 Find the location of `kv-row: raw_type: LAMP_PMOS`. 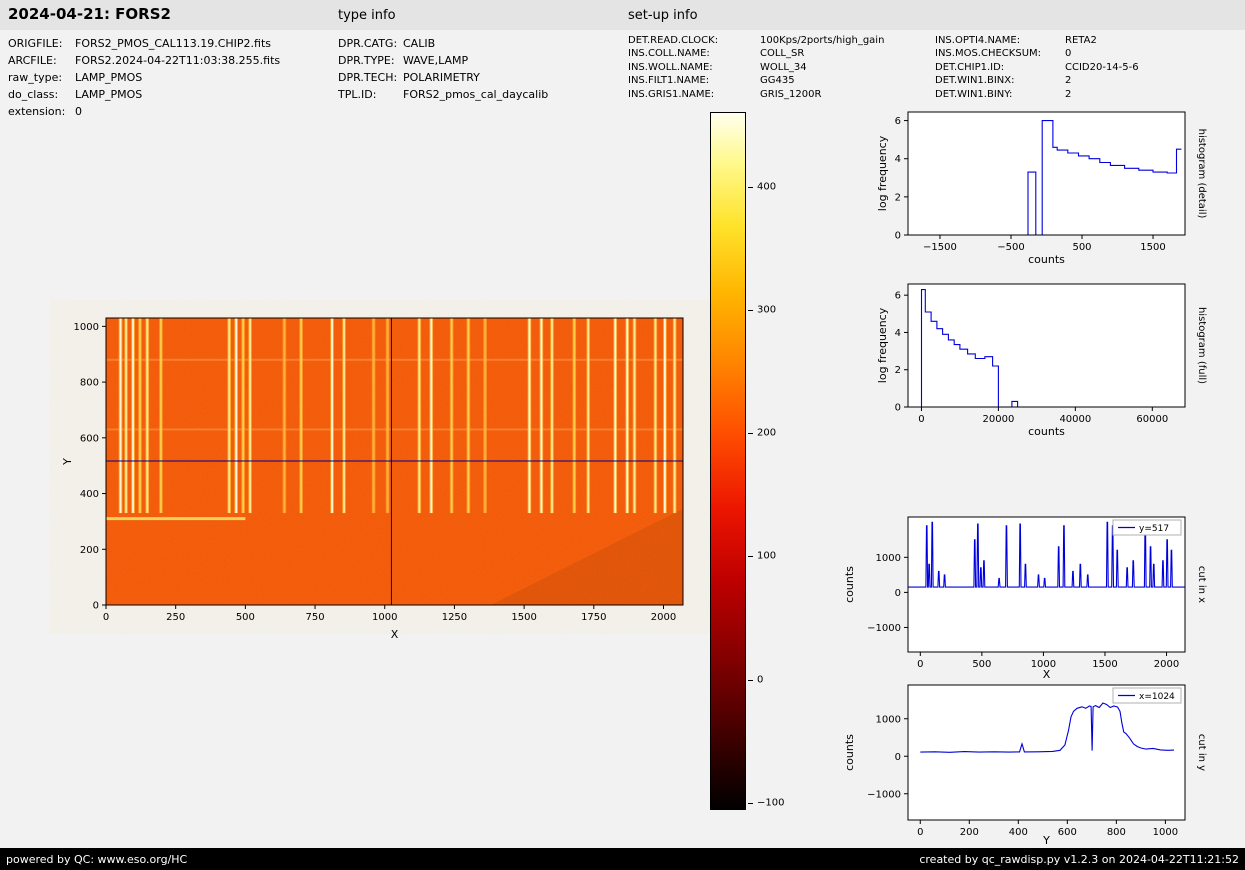

kv-row: raw_type: LAMP_PMOS is located at coordinates (144, 77).